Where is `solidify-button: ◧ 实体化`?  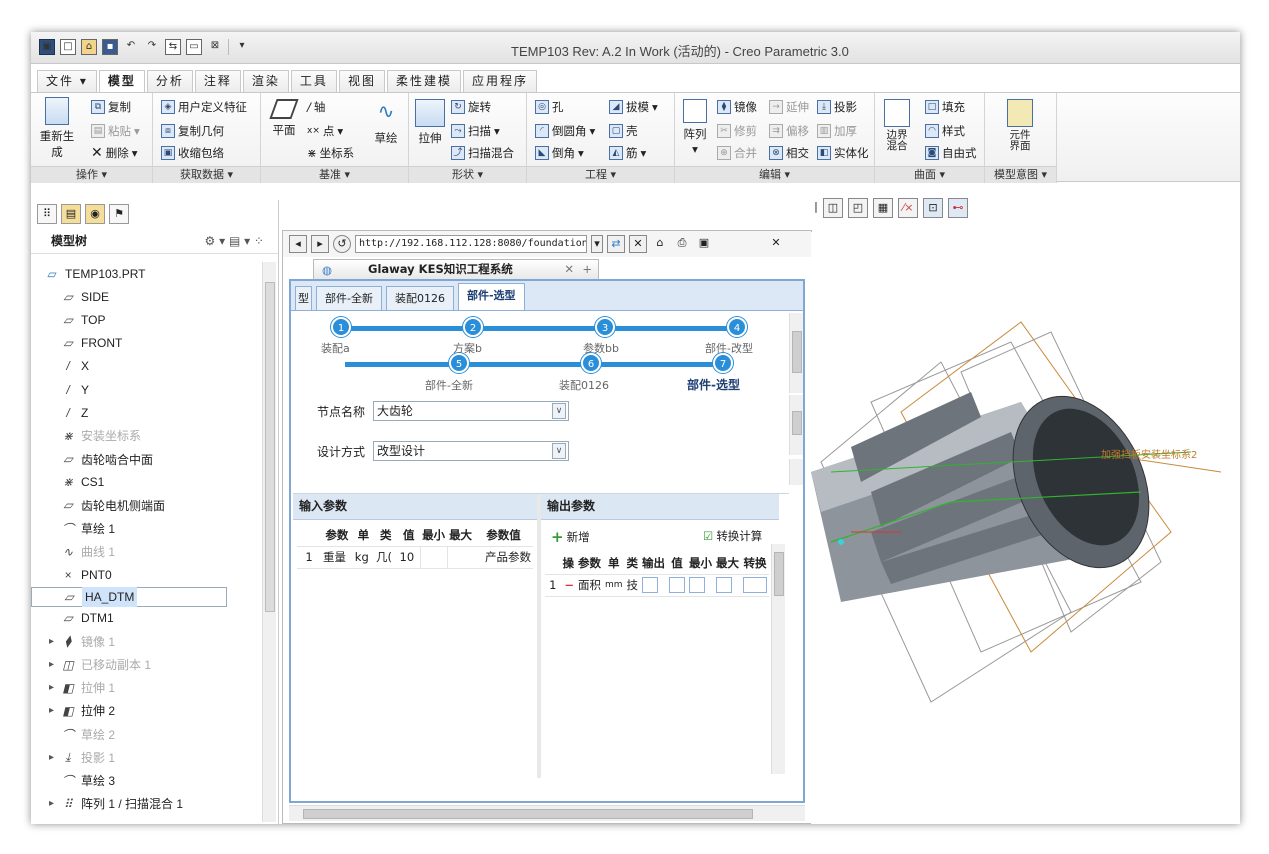
solidify-button: ◧ 实体化 is located at coordinates (843, 153).